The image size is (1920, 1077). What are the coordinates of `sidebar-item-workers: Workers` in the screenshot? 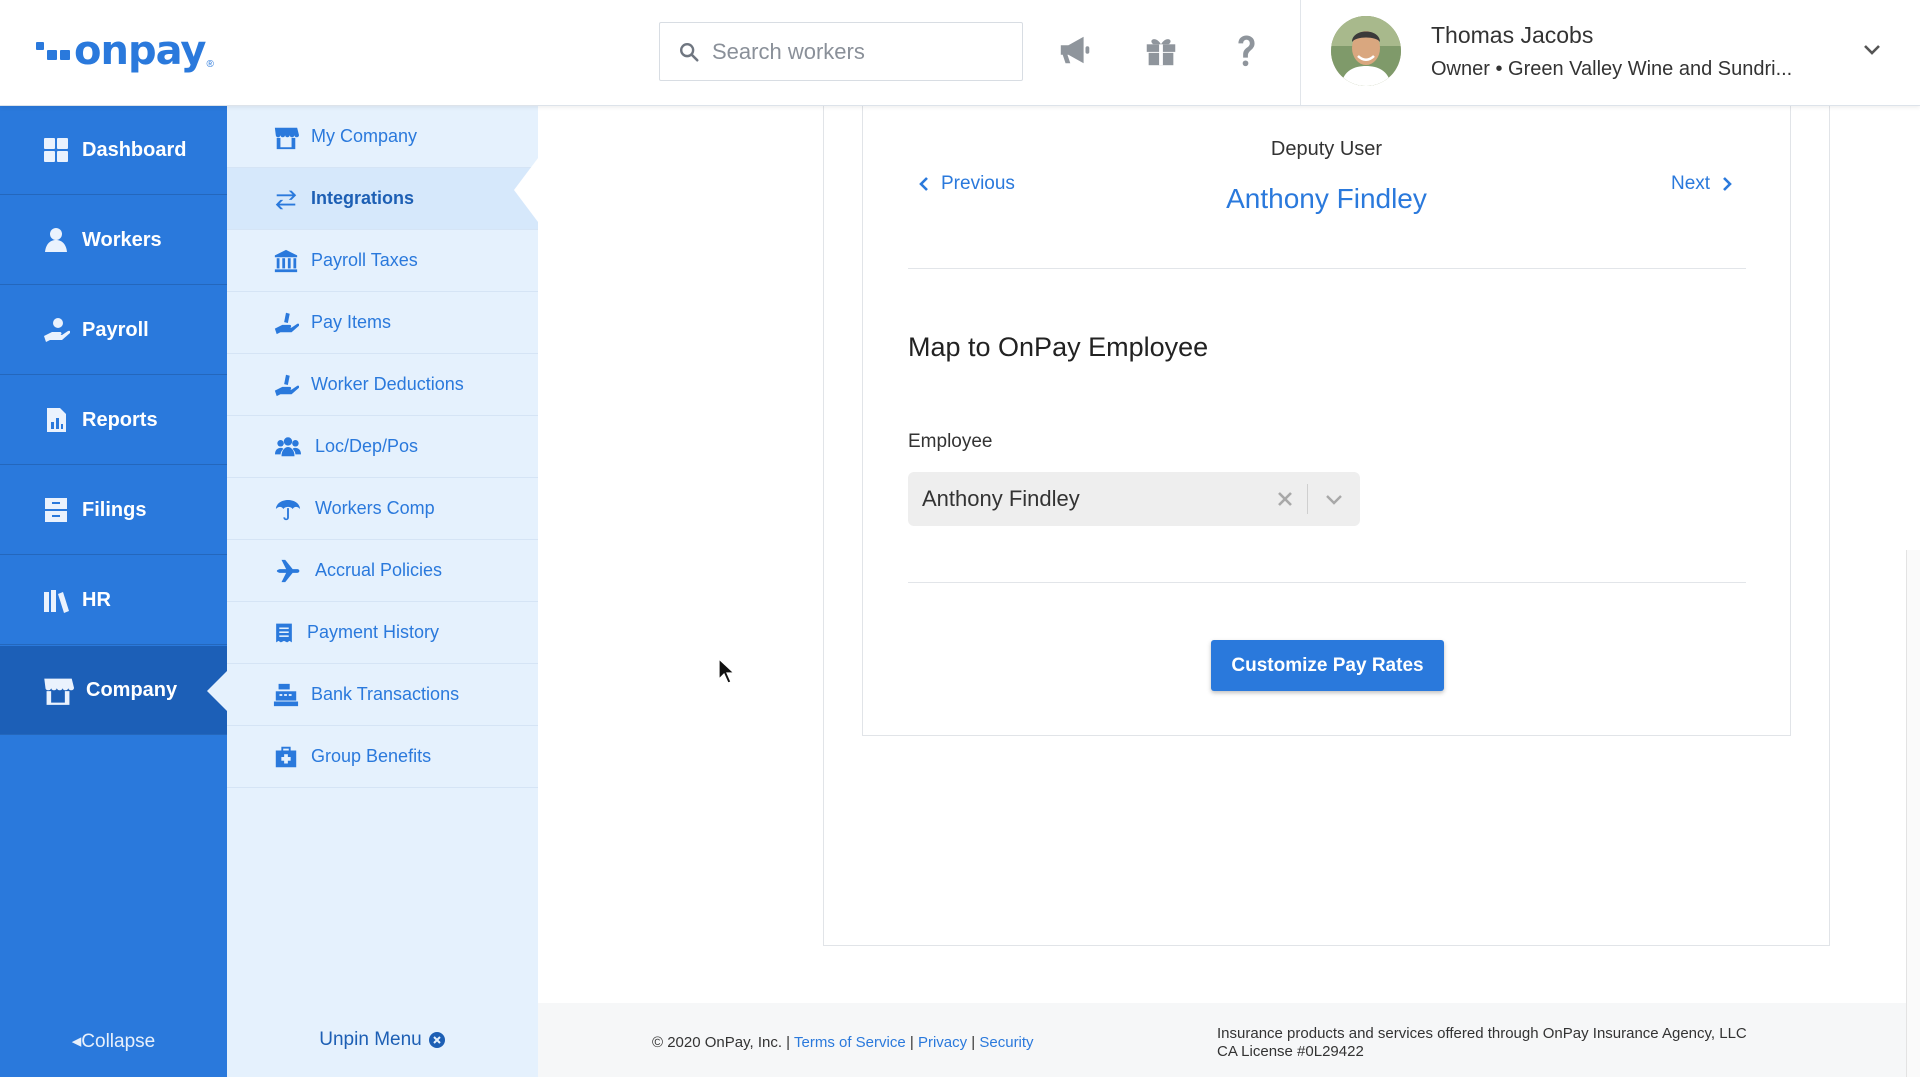 It's located at (113, 240).